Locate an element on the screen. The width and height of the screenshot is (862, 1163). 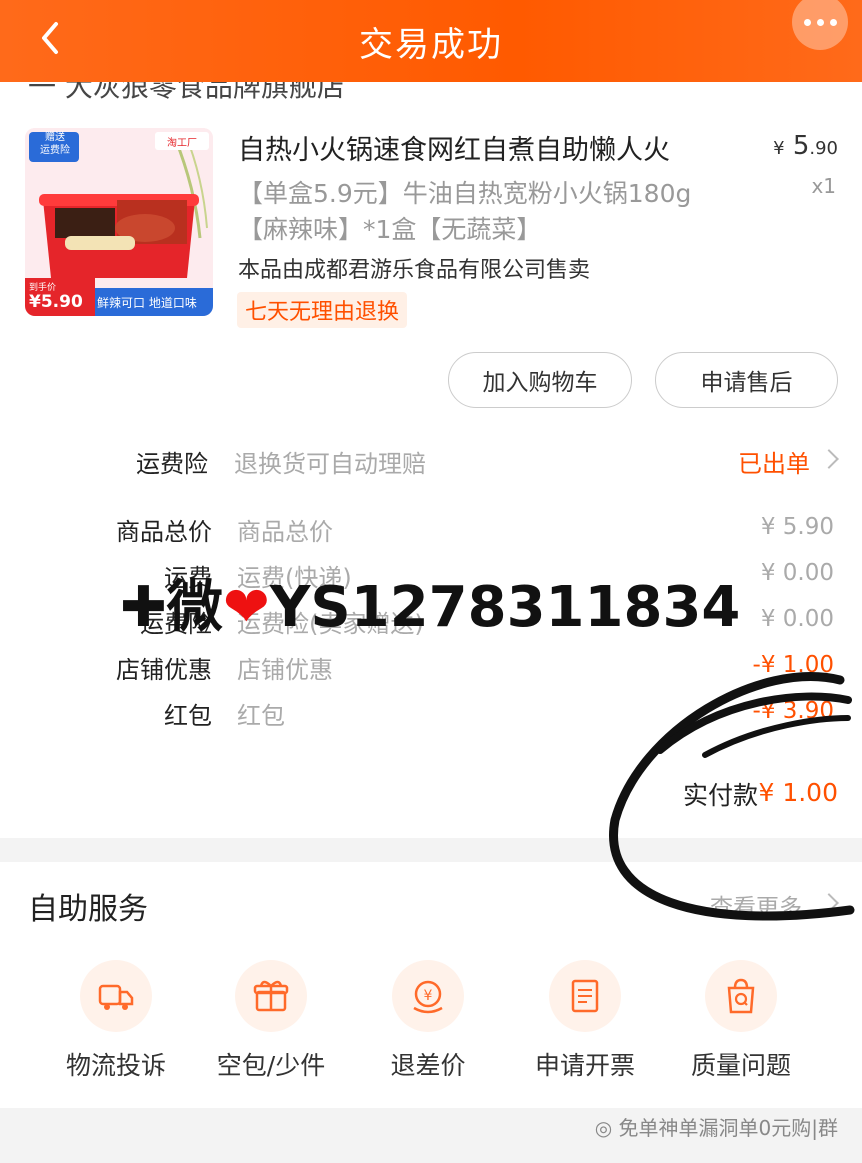
product-price: ¥ 5.90 is located at coordinates (805, 146).